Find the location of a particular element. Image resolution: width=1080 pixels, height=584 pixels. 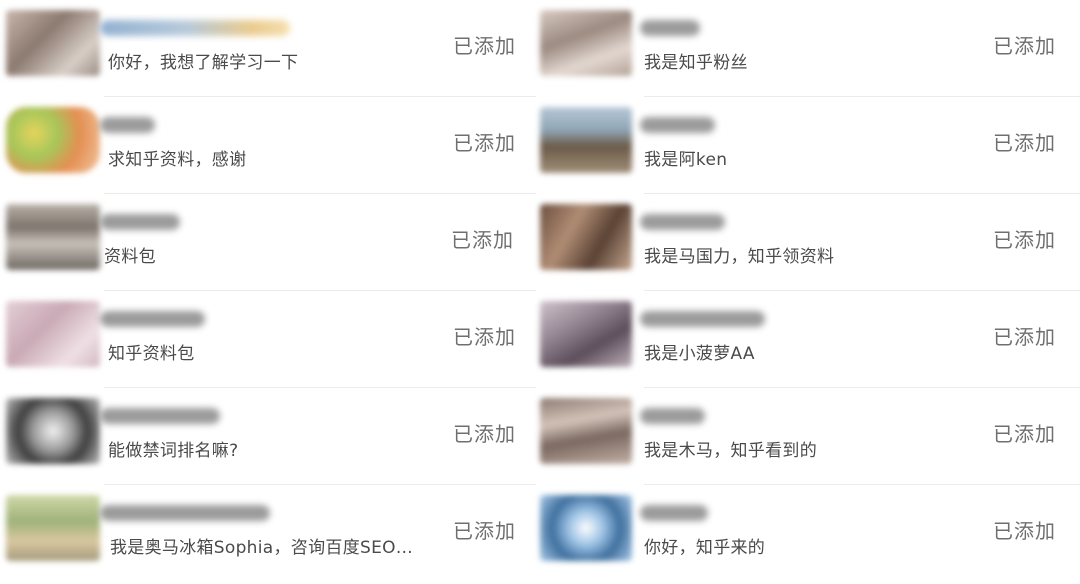

list-item: 我是木马，知乎看到的 已添加 is located at coordinates (810, 436).